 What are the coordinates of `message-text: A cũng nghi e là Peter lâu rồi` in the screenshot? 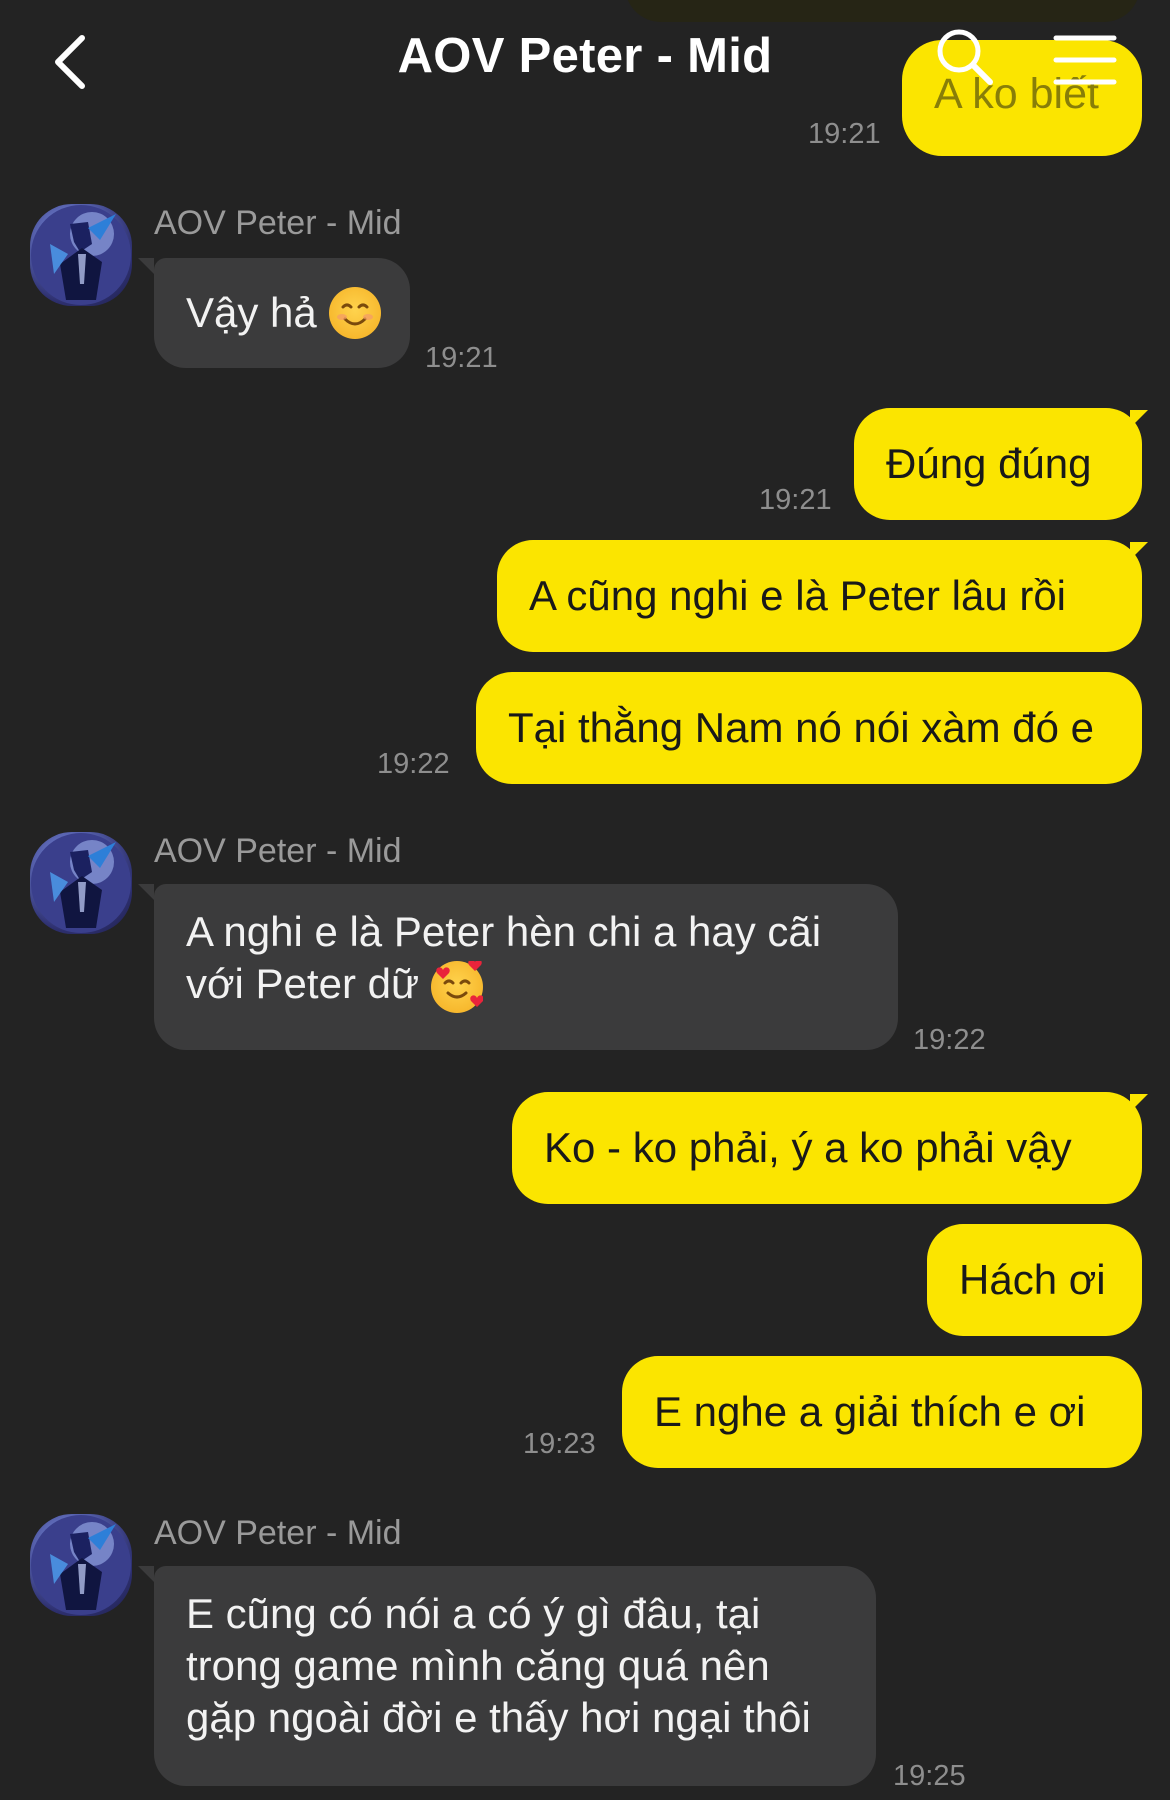 It's located at (798, 595).